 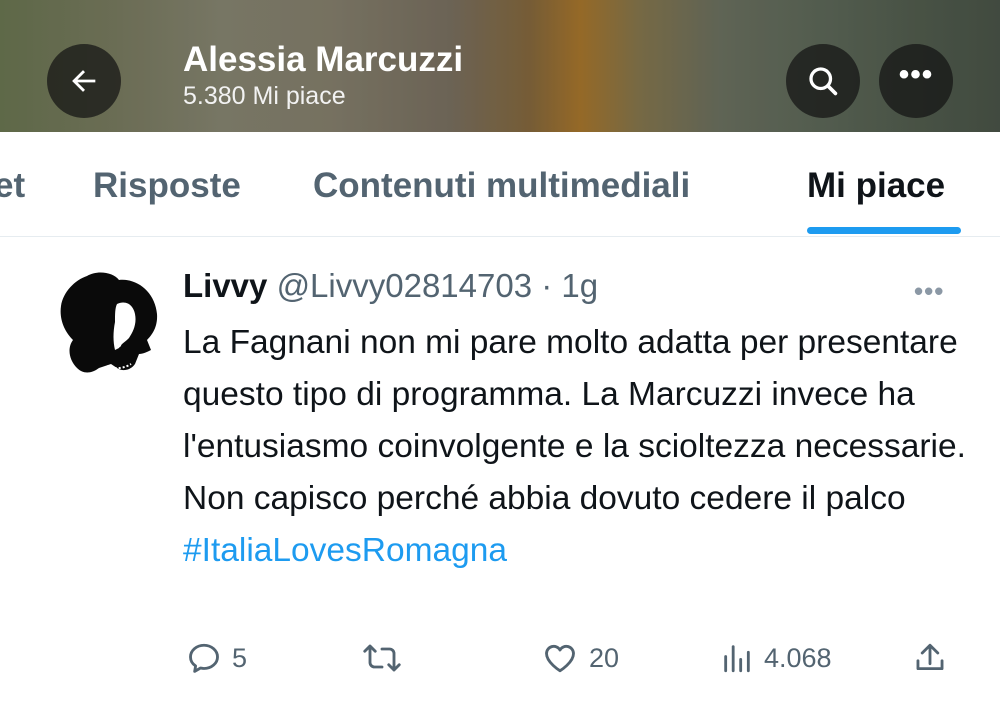 What do you see at coordinates (580, 658) in the screenshot?
I see `like-button: 20` at bounding box center [580, 658].